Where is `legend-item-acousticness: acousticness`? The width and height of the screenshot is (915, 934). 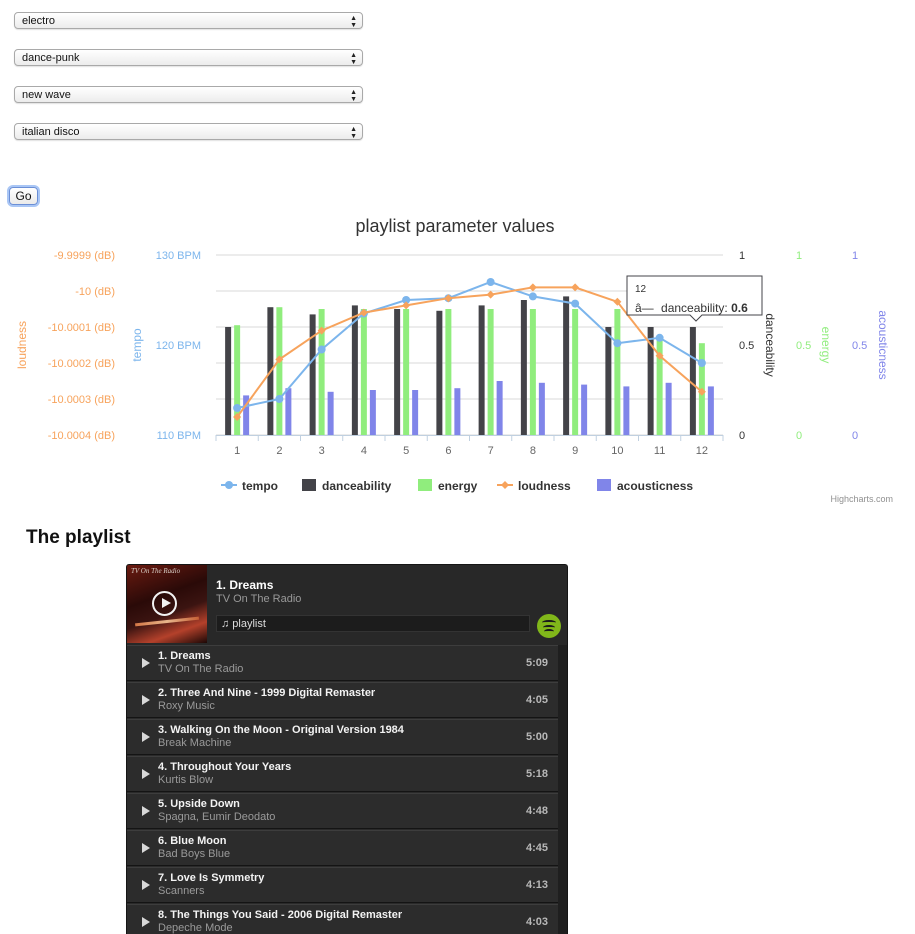
legend-item-acousticness: acousticness is located at coordinates (645, 486).